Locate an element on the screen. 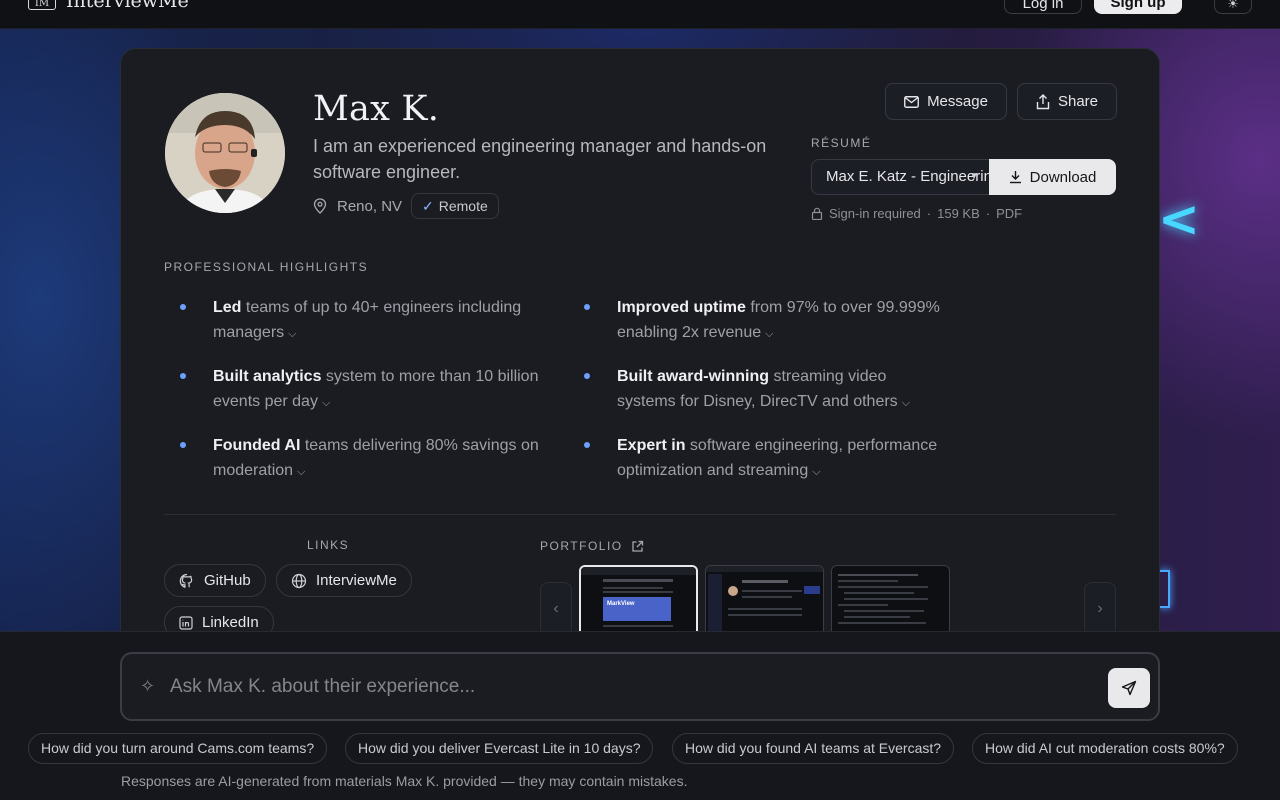 The image size is (1280, 800). resume-meta: Sign-in required · 159 KB · PDF is located at coordinates (916, 213).